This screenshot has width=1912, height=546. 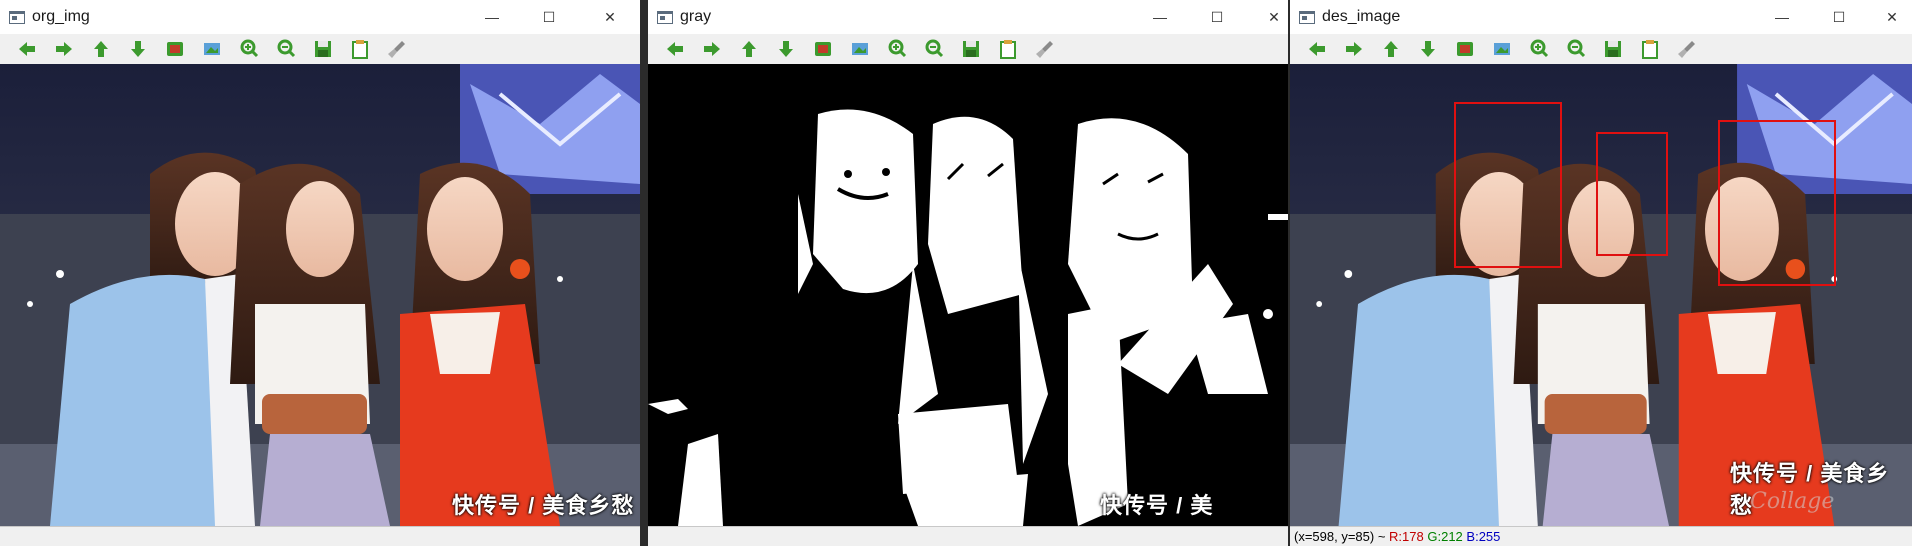 I want to click on window-title: gray, so click(x=696, y=16).